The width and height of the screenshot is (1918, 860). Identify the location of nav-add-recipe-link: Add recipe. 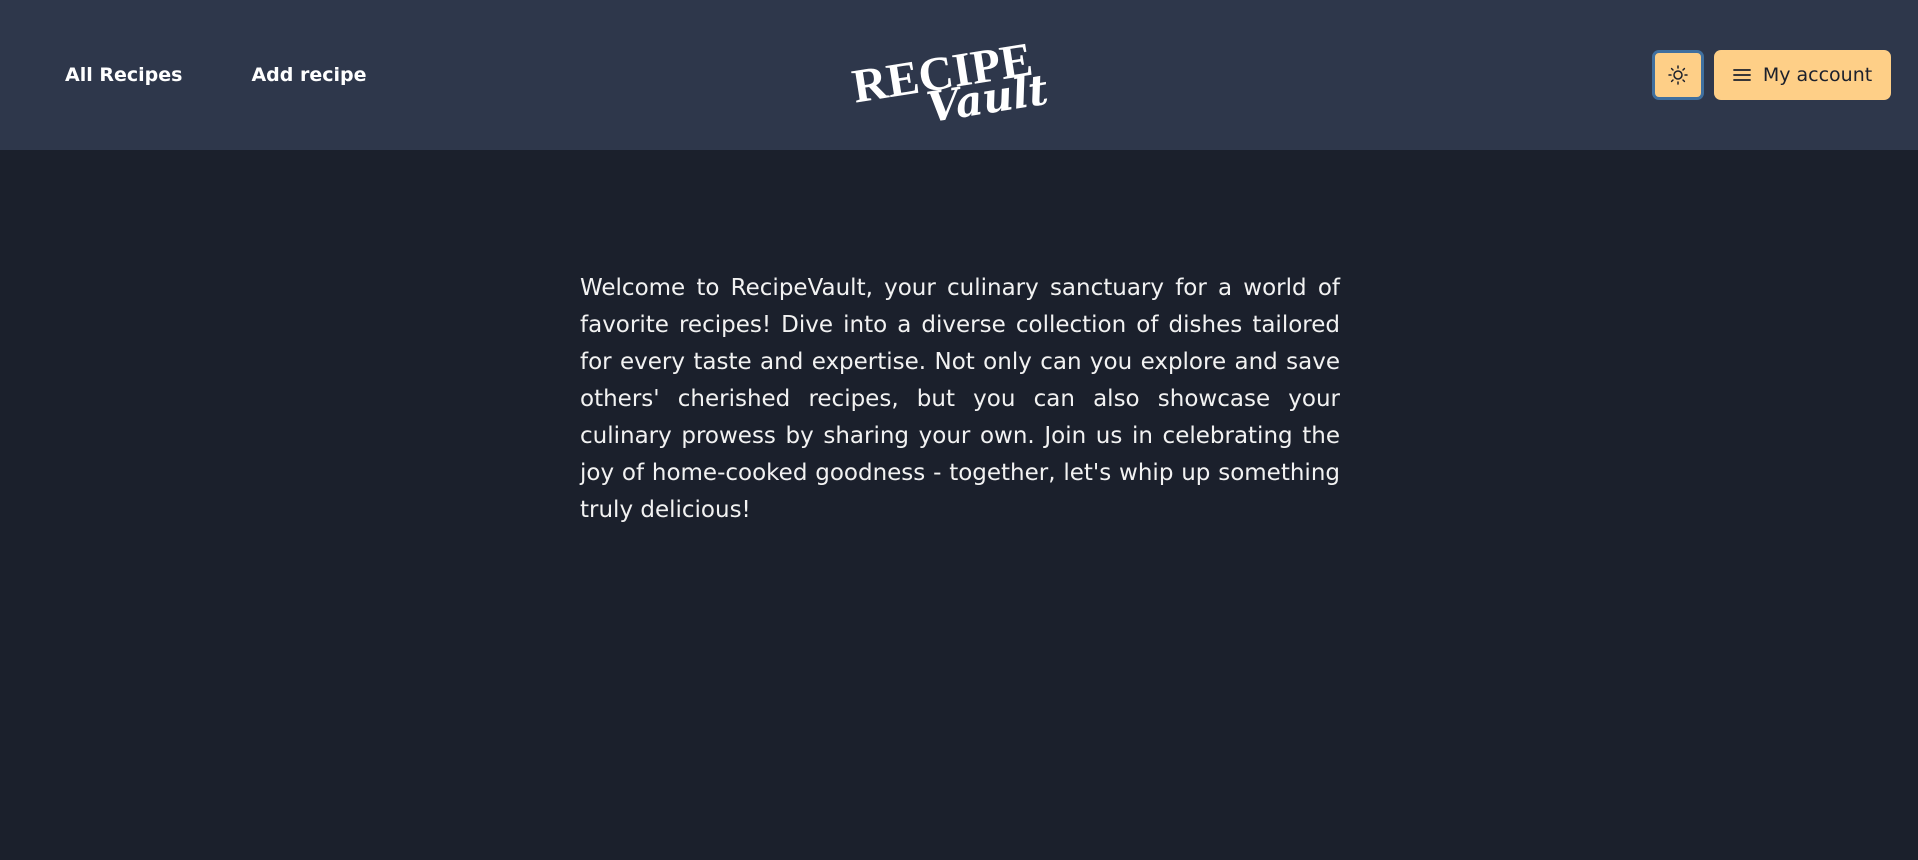
(308, 75).